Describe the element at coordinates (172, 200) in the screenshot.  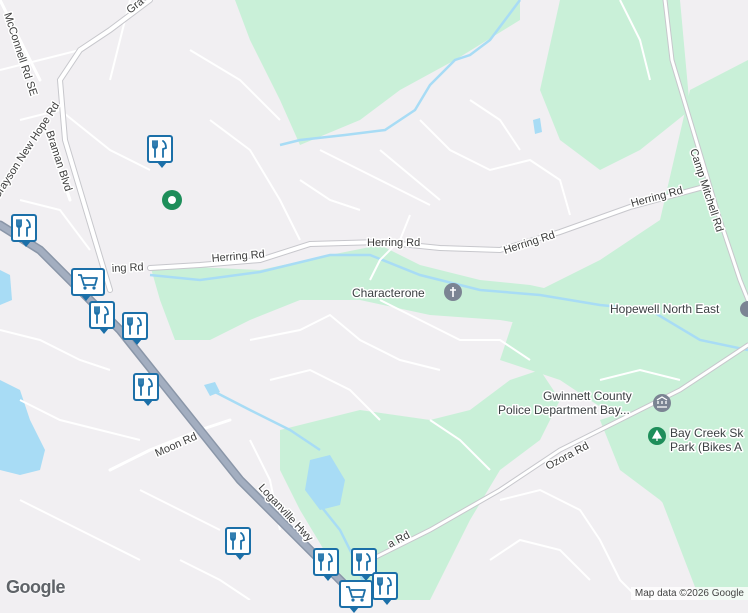
I see `park-marker-icon` at that location.